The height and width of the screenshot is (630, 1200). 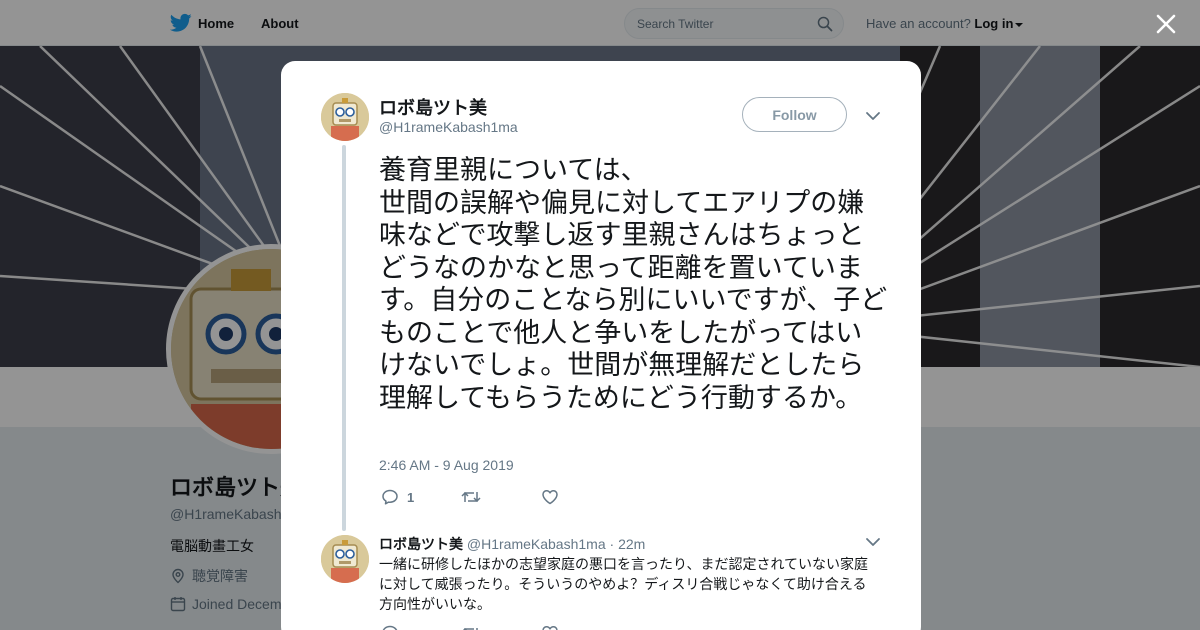 What do you see at coordinates (536, 544) in the screenshot?
I see `reply-author-handle: @H1rameKabash1ma` at bounding box center [536, 544].